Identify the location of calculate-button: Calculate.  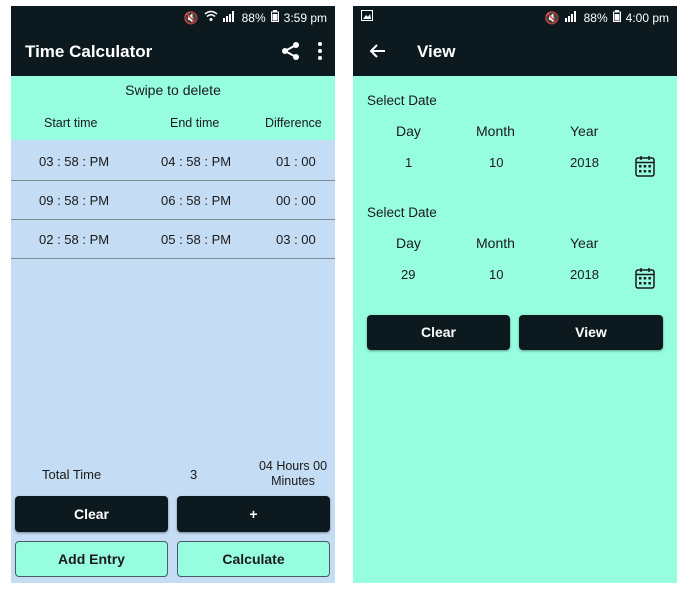
(253, 559).